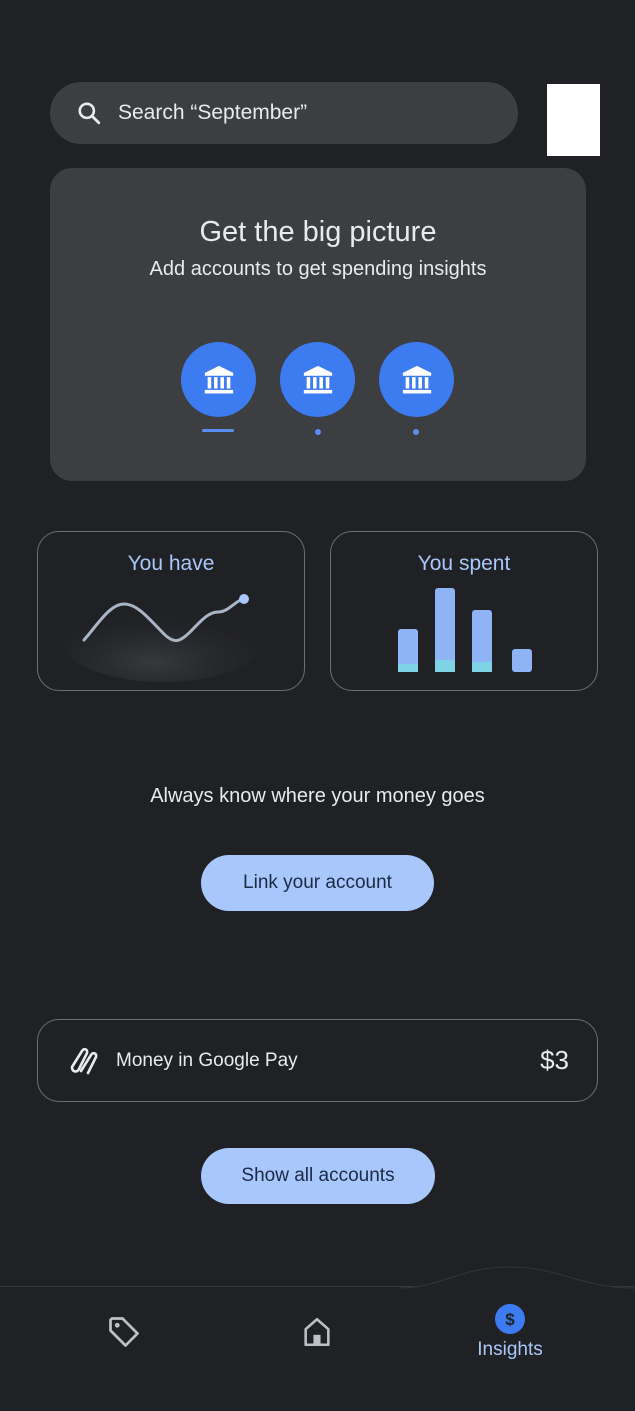 This screenshot has width=635, height=1411. I want to click on home-icon, so click(317, 1332).